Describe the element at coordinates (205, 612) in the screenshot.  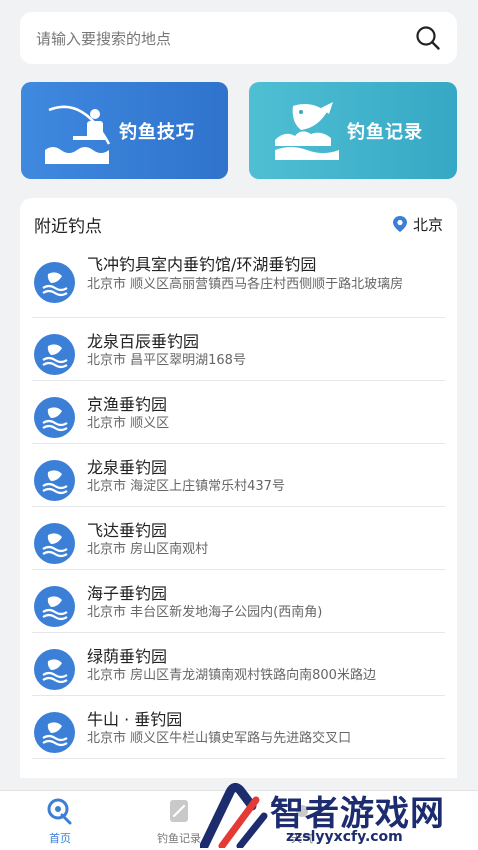
I see `spot-address: 北京市 丰台区新发地海子公园内(西南角)` at that location.